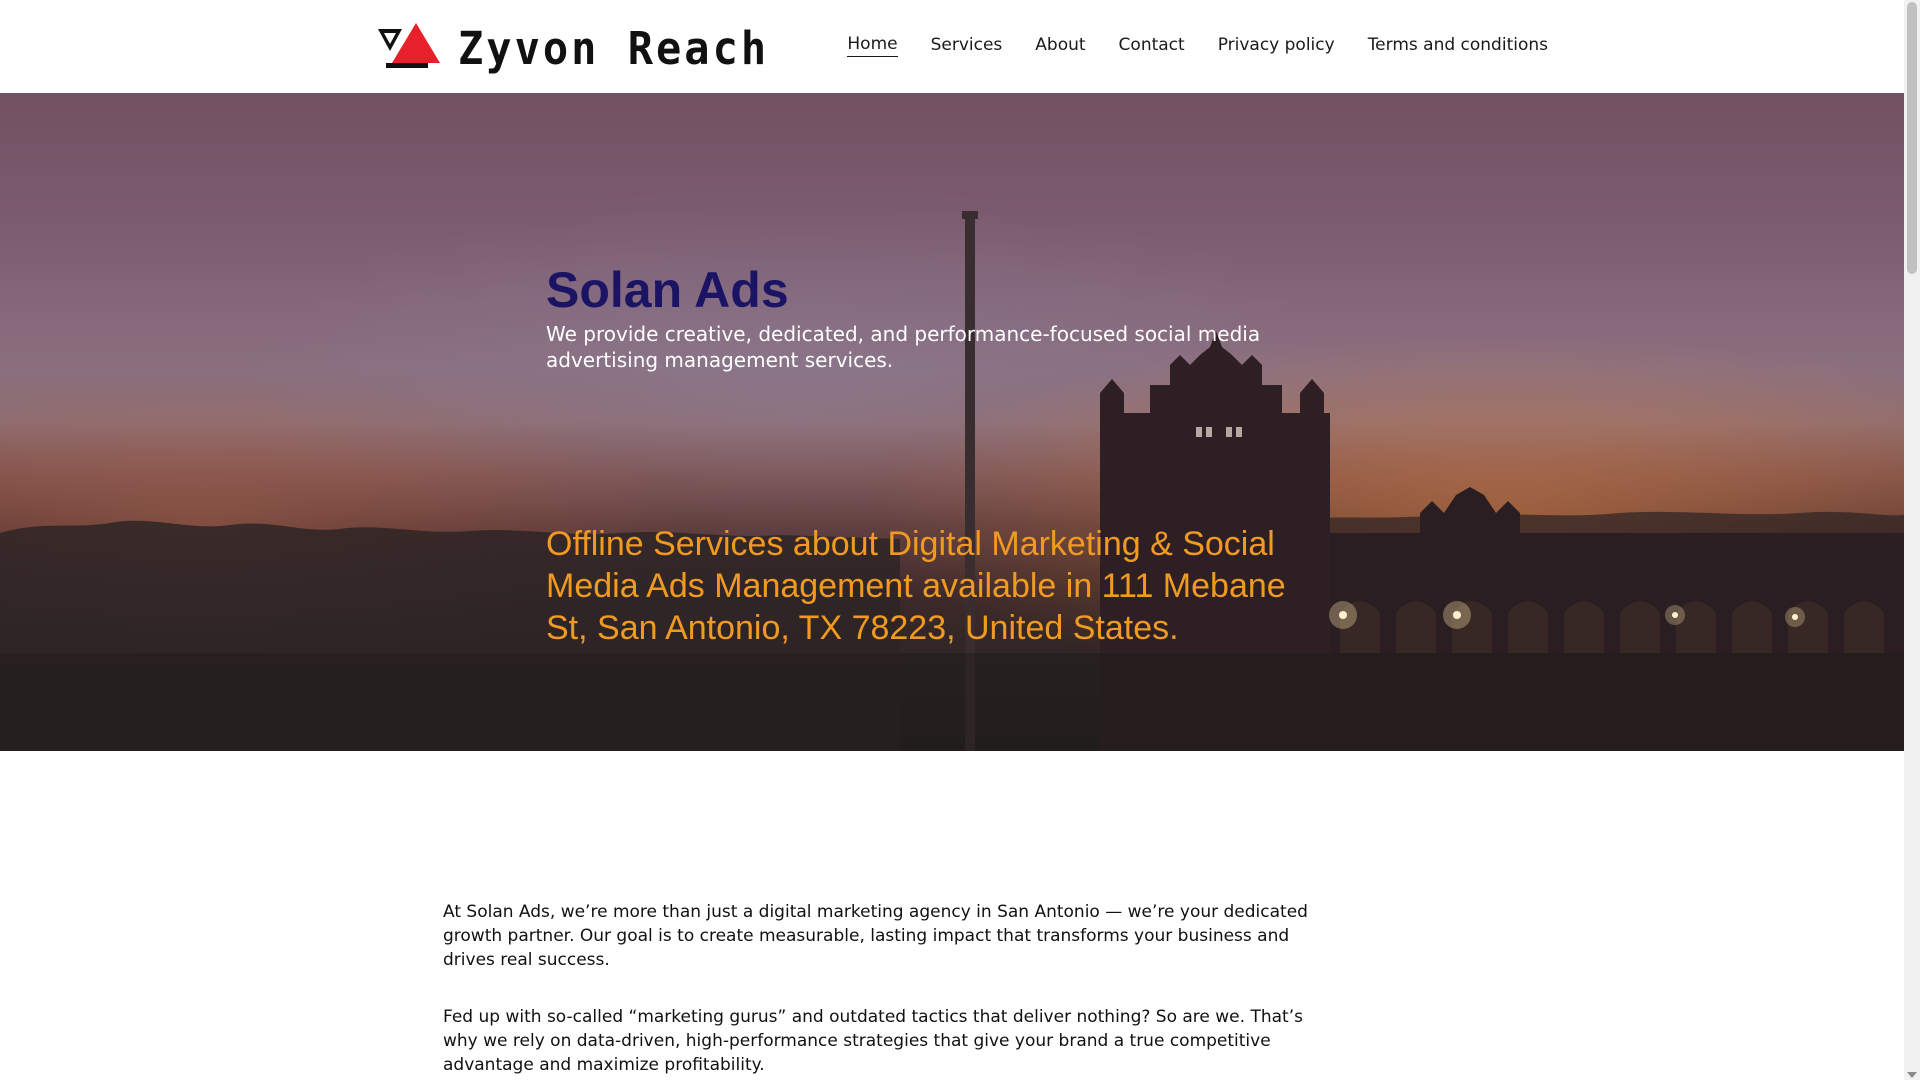  What do you see at coordinates (614, 48) in the screenshot?
I see `logo-wordmark: Zyvon Reach` at bounding box center [614, 48].